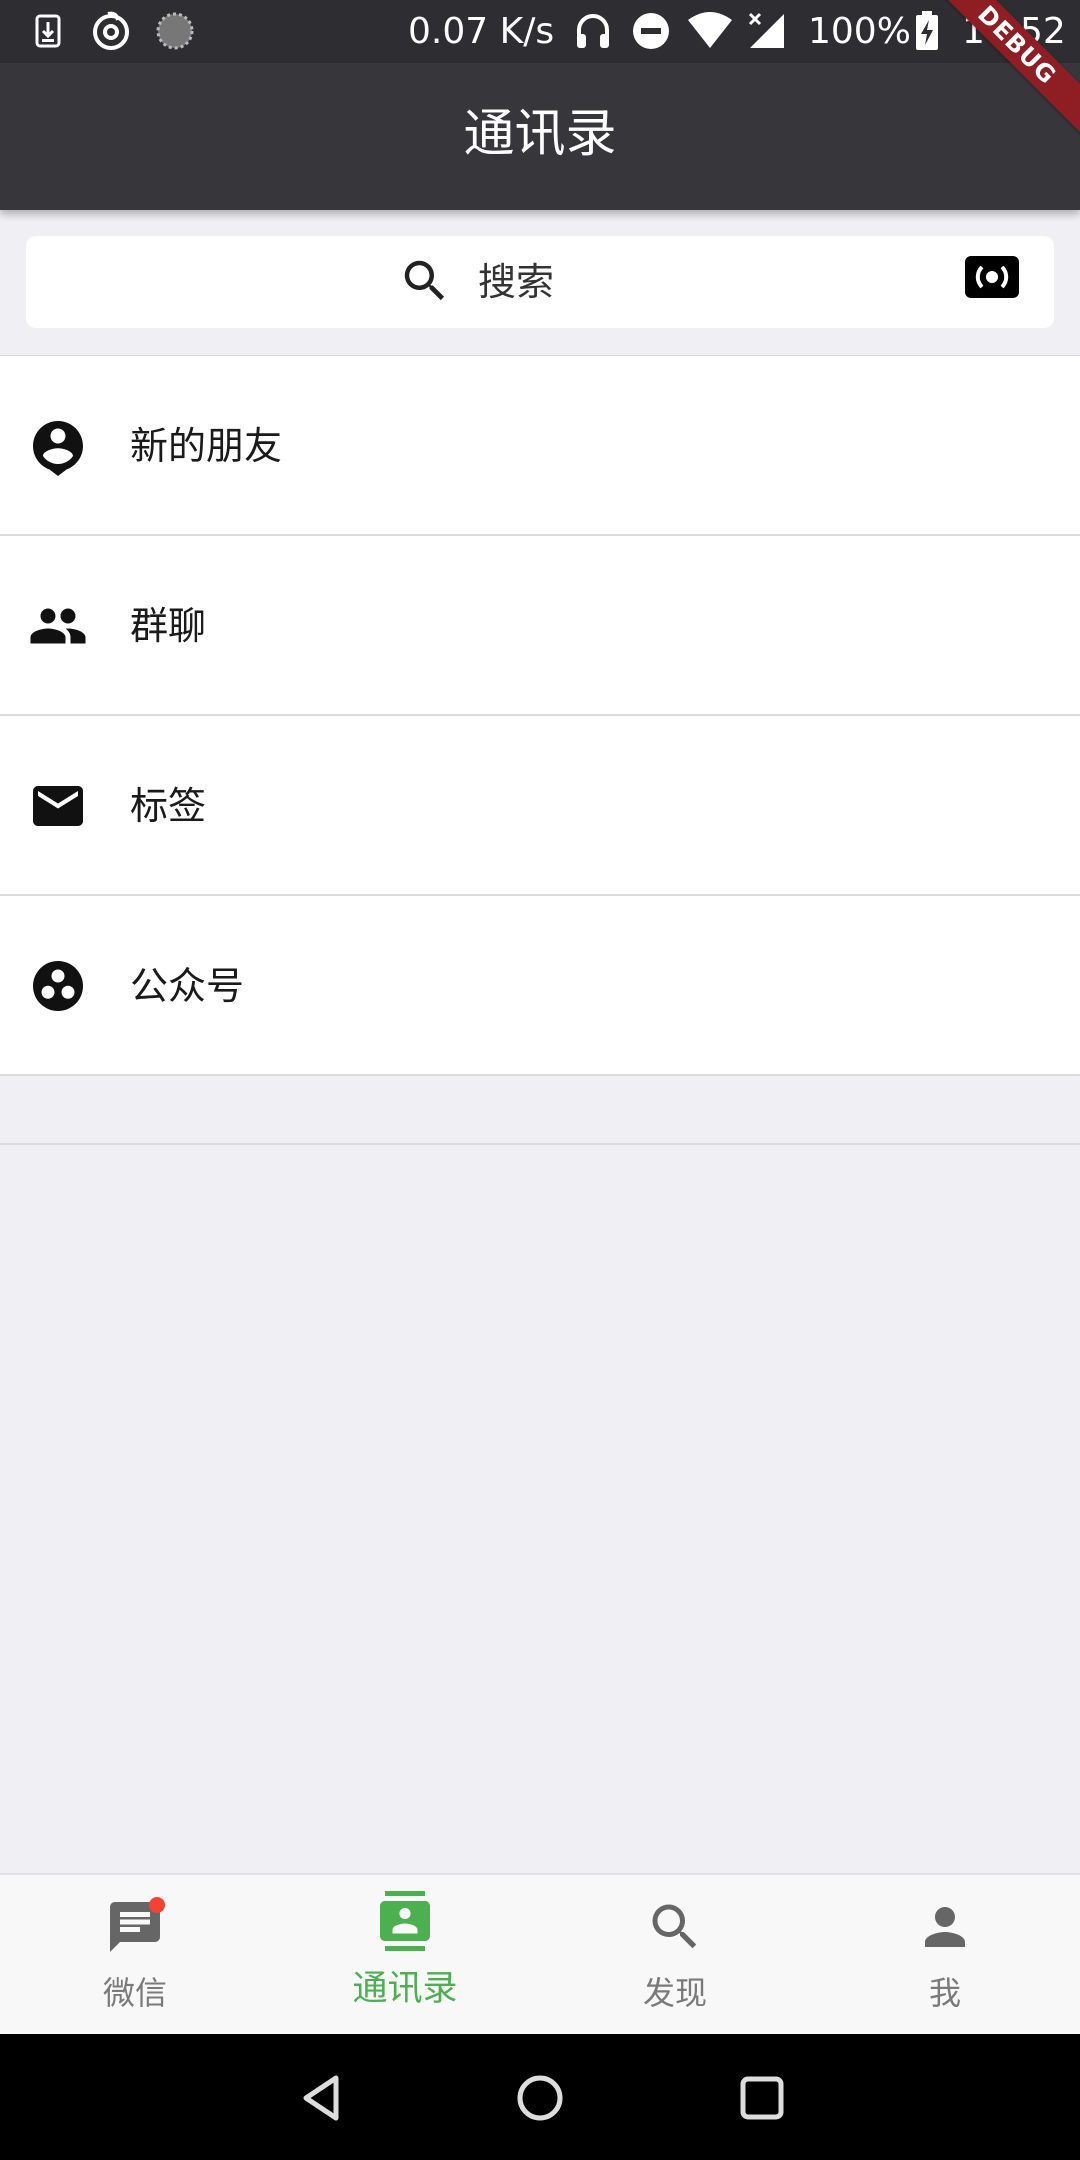 The height and width of the screenshot is (2160, 1080). Describe the element at coordinates (540, 806) in the screenshot. I see `menu-item-tags: 标签` at that location.